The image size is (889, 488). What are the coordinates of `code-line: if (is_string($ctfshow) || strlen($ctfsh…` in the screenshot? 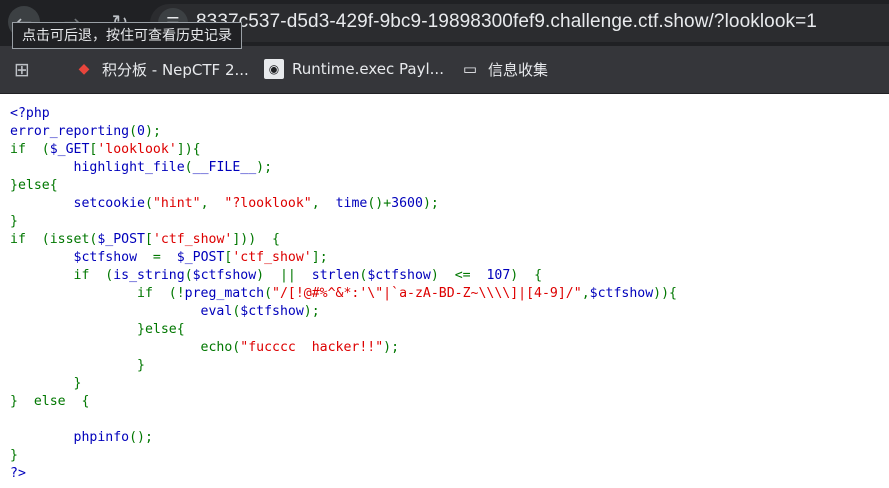 It's located at (445, 276).